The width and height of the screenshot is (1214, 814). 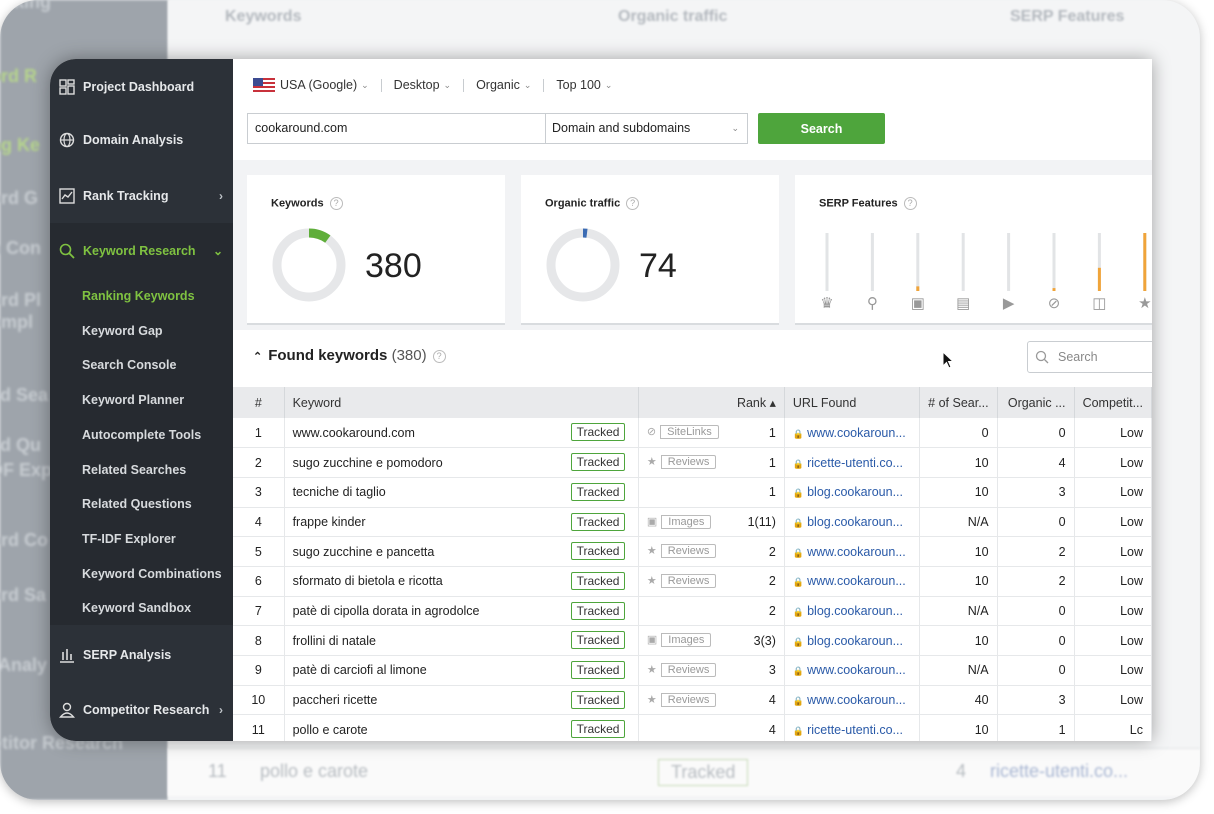 I want to click on submenu-item-autocomplete-tools: Autocomplete Tools, so click(x=141, y=435).